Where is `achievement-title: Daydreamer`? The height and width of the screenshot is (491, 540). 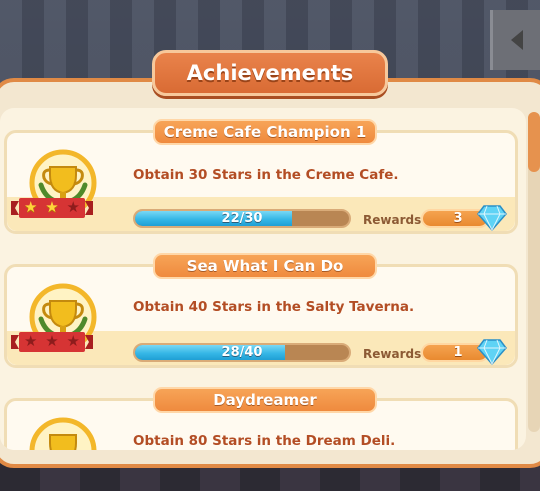 achievement-title: Daydreamer is located at coordinates (265, 400).